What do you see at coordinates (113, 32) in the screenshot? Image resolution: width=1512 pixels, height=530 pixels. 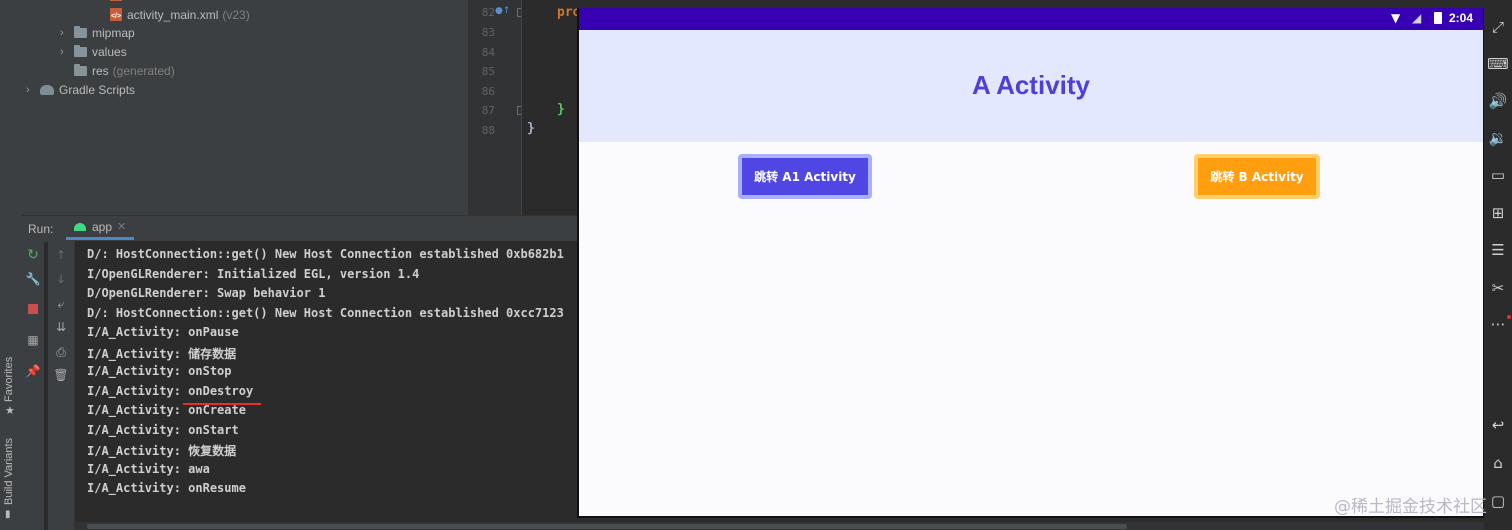 I see `tree-item-label: mipmap` at bounding box center [113, 32].